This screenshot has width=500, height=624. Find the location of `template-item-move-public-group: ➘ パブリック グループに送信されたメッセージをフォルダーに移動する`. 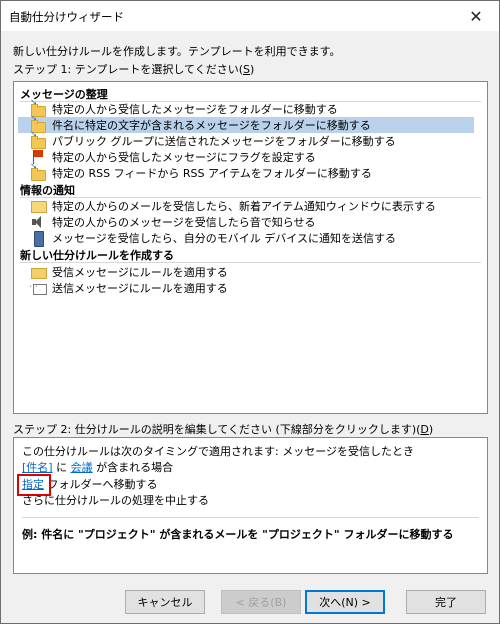

template-item-move-public-group: ➘ パブリック グループに送信されたメッセージをフォルダーに移動する is located at coordinates (246, 140).